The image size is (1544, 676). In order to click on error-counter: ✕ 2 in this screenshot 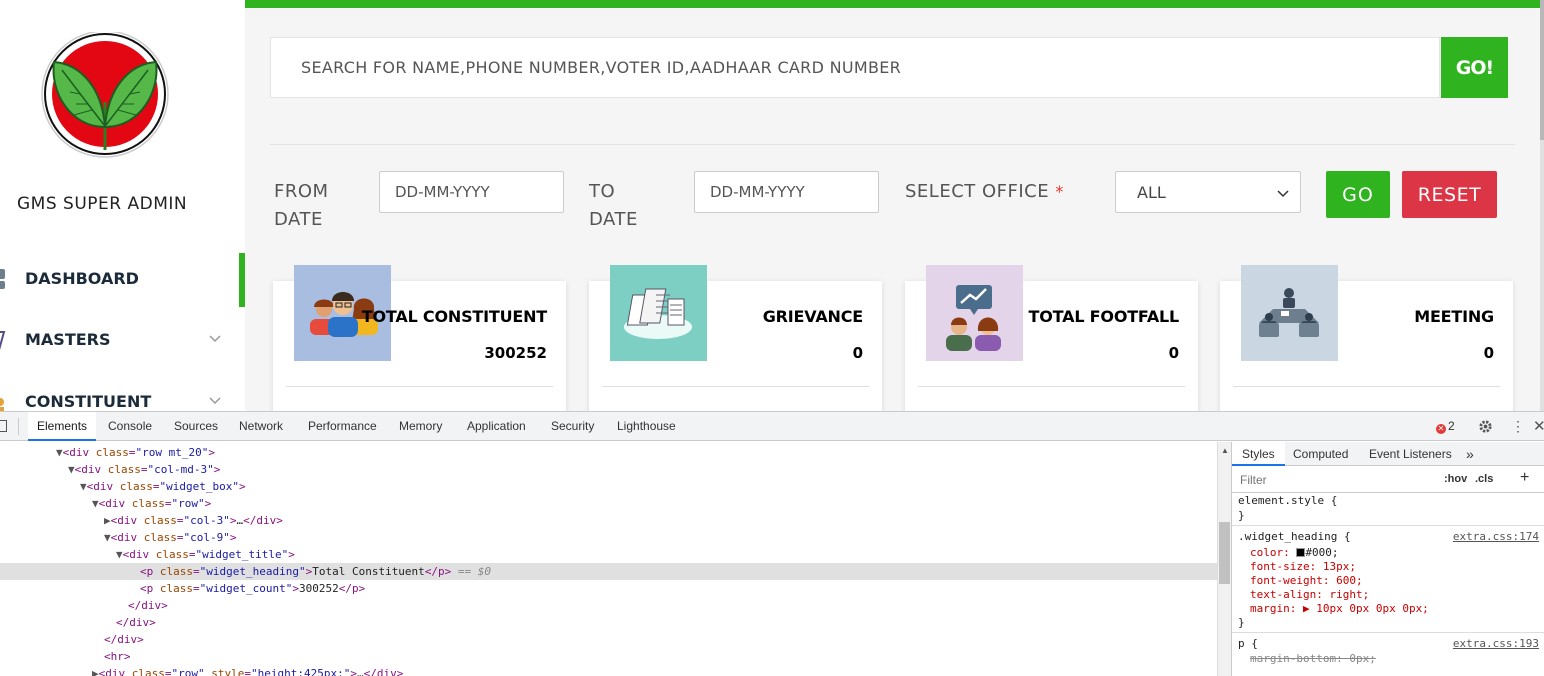, I will do `click(1445, 426)`.